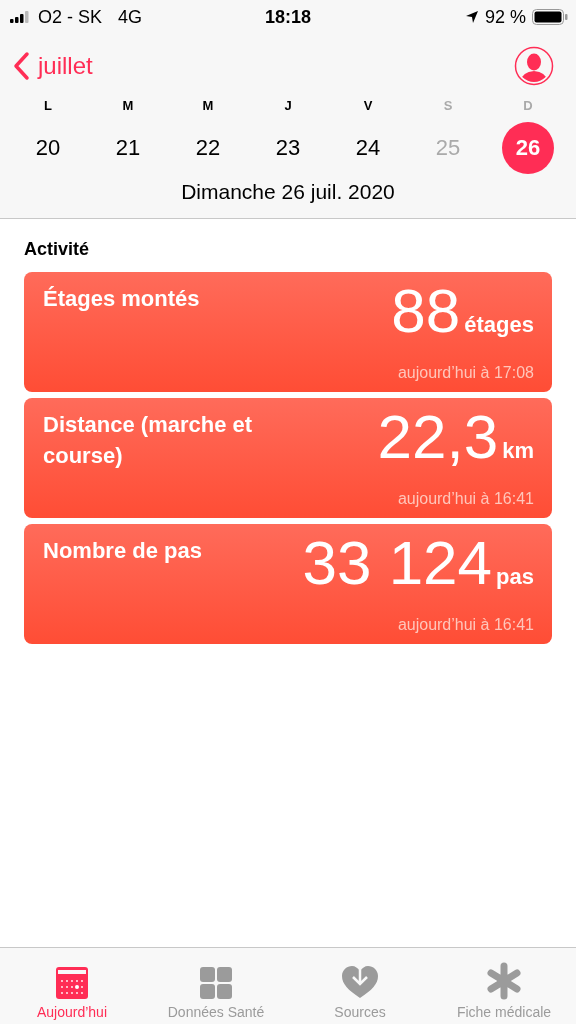 This screenshot has width=576, height=1024. What do you see at coordinates (48, 148) in the screenshot?
I see `day-button: 20` at bounding box center [48, 148].